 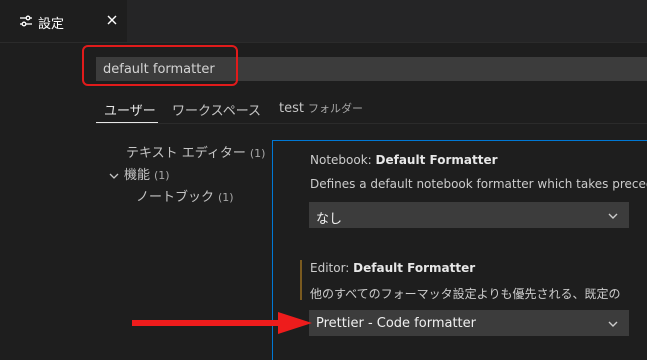 I want to click on editor-tab-bar: 設定, so click(x=323, y=21).